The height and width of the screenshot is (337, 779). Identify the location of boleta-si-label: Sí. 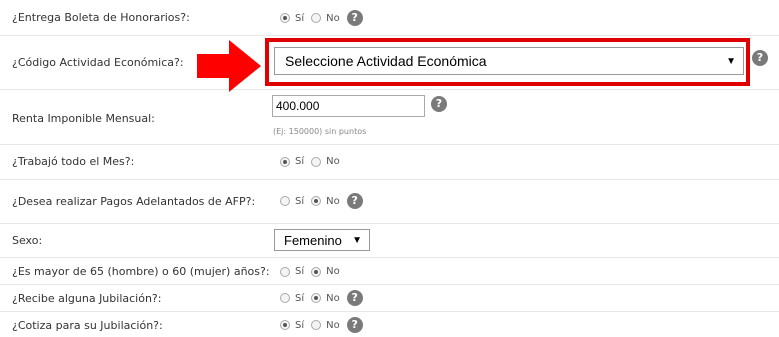
(299, 18).